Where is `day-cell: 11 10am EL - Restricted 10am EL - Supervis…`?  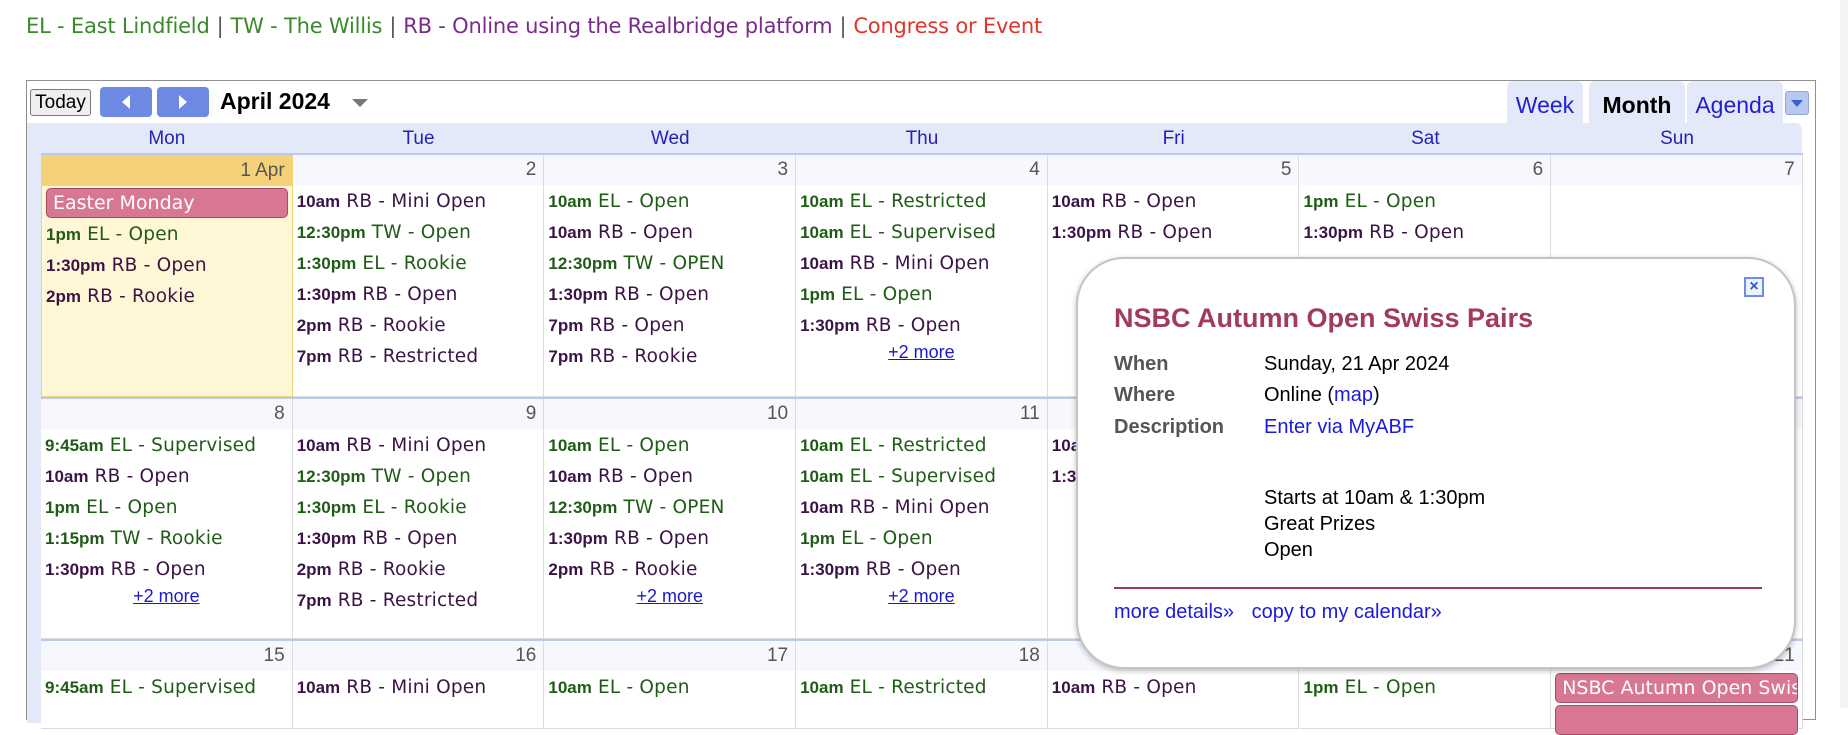 day-cell: 11 10am EL - Restricted 10am EL - Supervis… is located at coordinates (922, 519).